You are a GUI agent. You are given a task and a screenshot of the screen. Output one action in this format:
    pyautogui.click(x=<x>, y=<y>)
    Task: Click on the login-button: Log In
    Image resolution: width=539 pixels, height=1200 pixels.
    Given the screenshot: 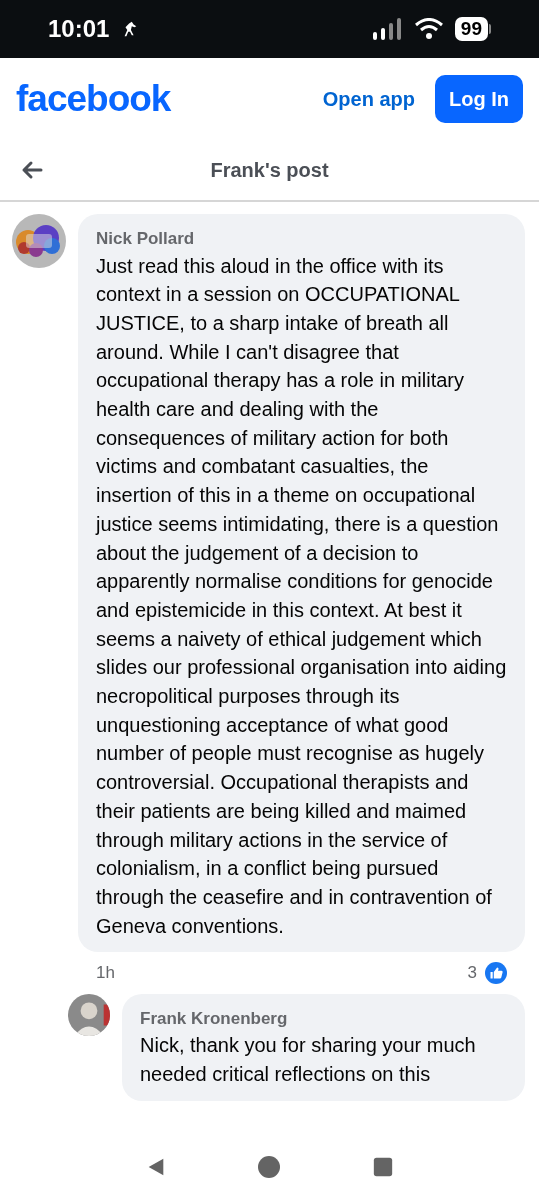 What is the action you would take?
    pyautogui.click(x=479, y=99)
    